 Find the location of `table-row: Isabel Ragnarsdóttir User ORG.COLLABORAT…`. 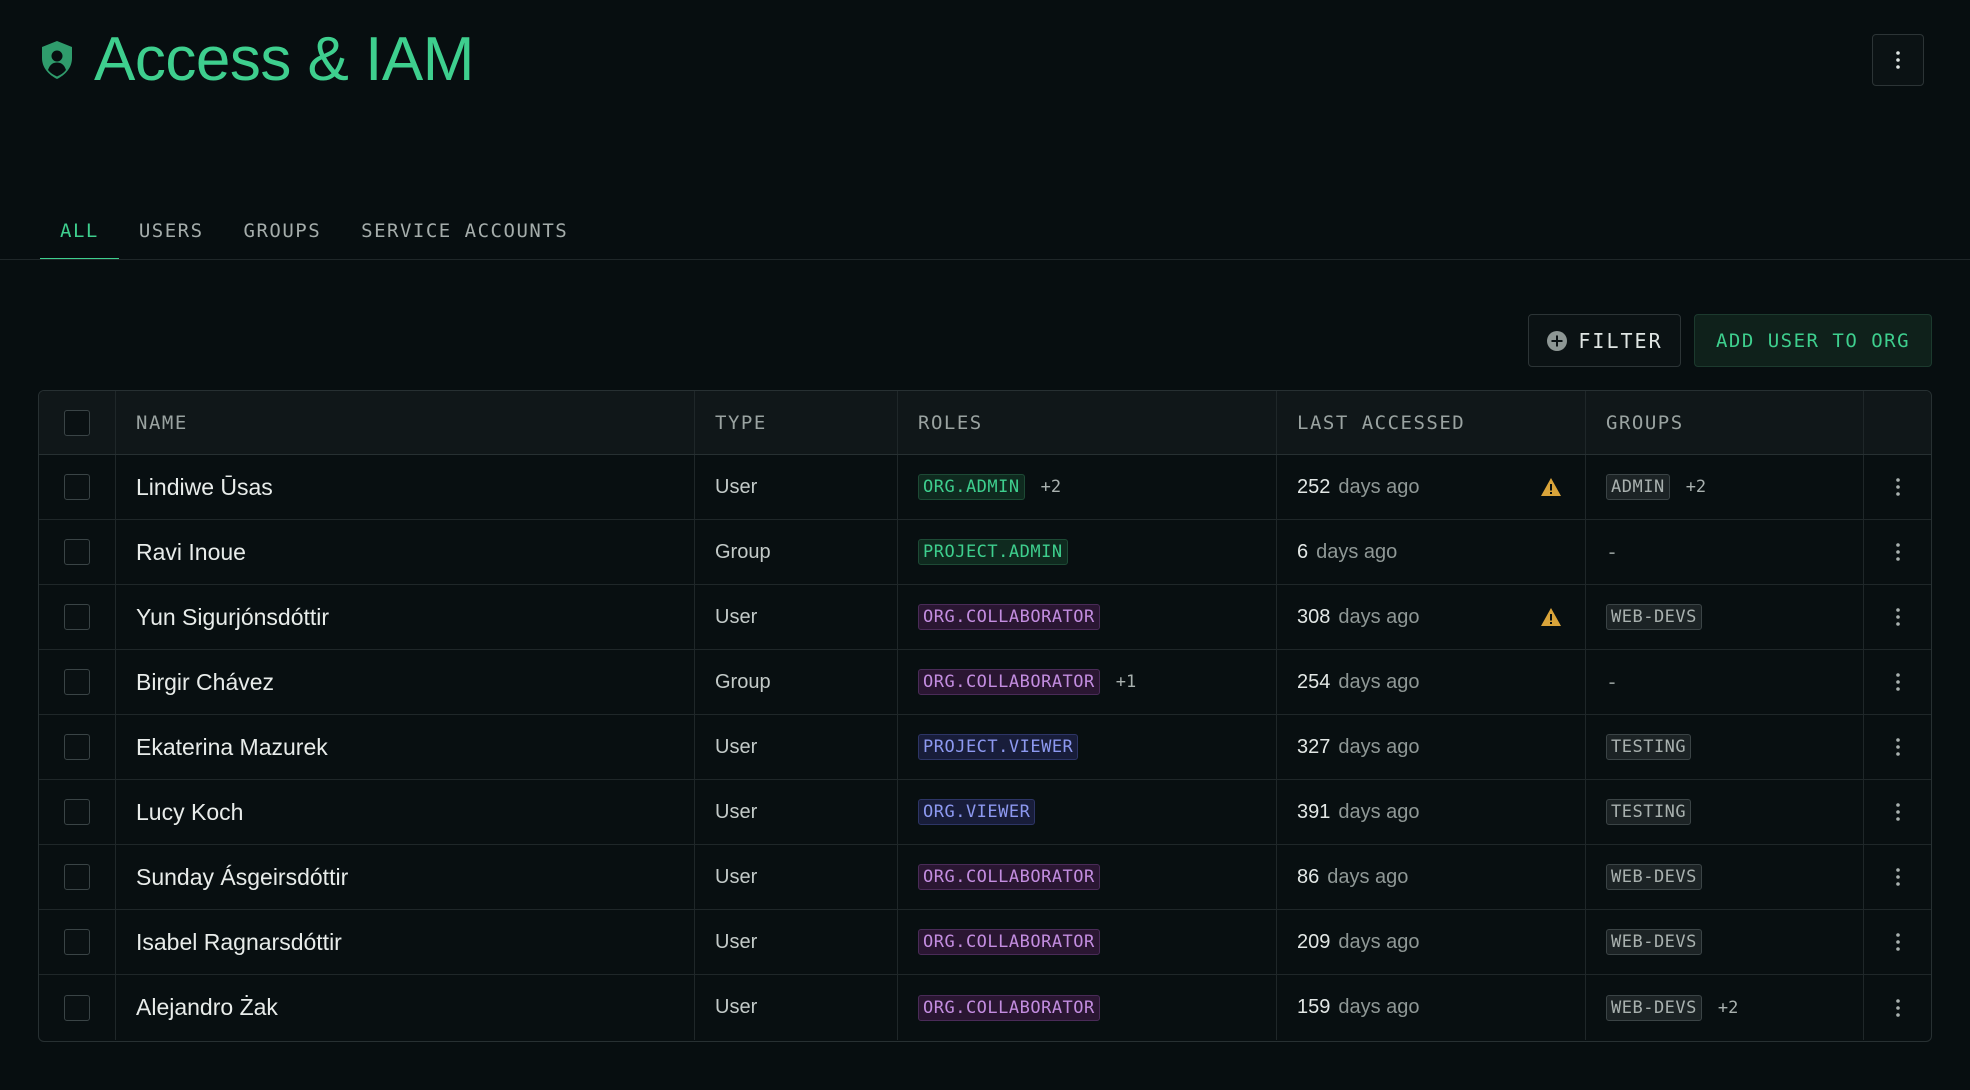

table-row: Isabel Ragnarsdóttir User ORG.COLLABORAT… is located at coordinates (985, 942).